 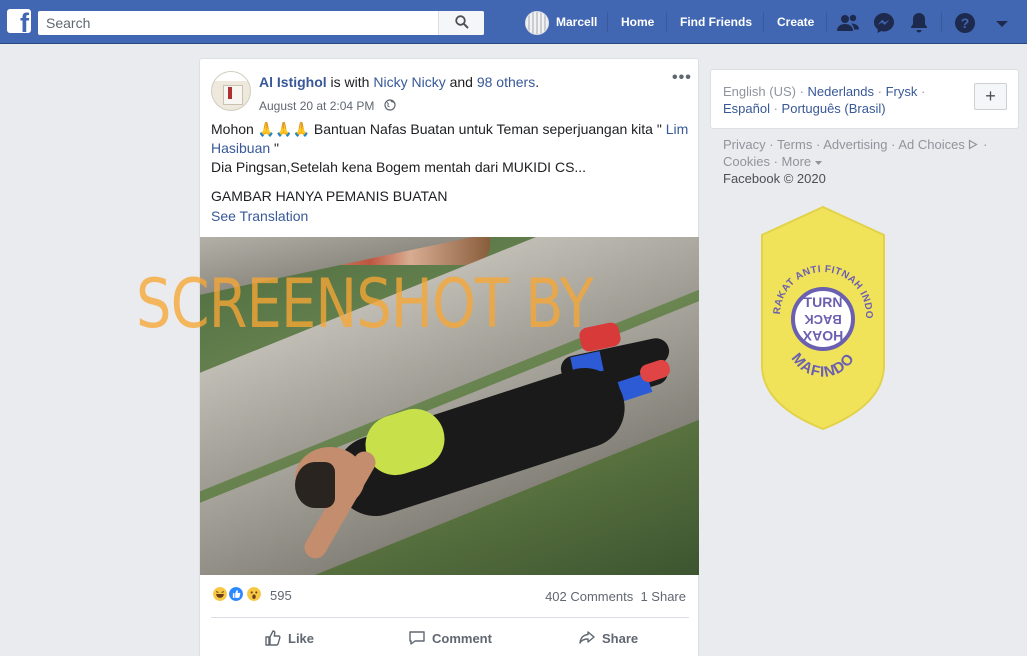 What do you see at coordinates (637, 22) in the screenshot?
I see `home-link: Home` at bounding box center [637, 22].